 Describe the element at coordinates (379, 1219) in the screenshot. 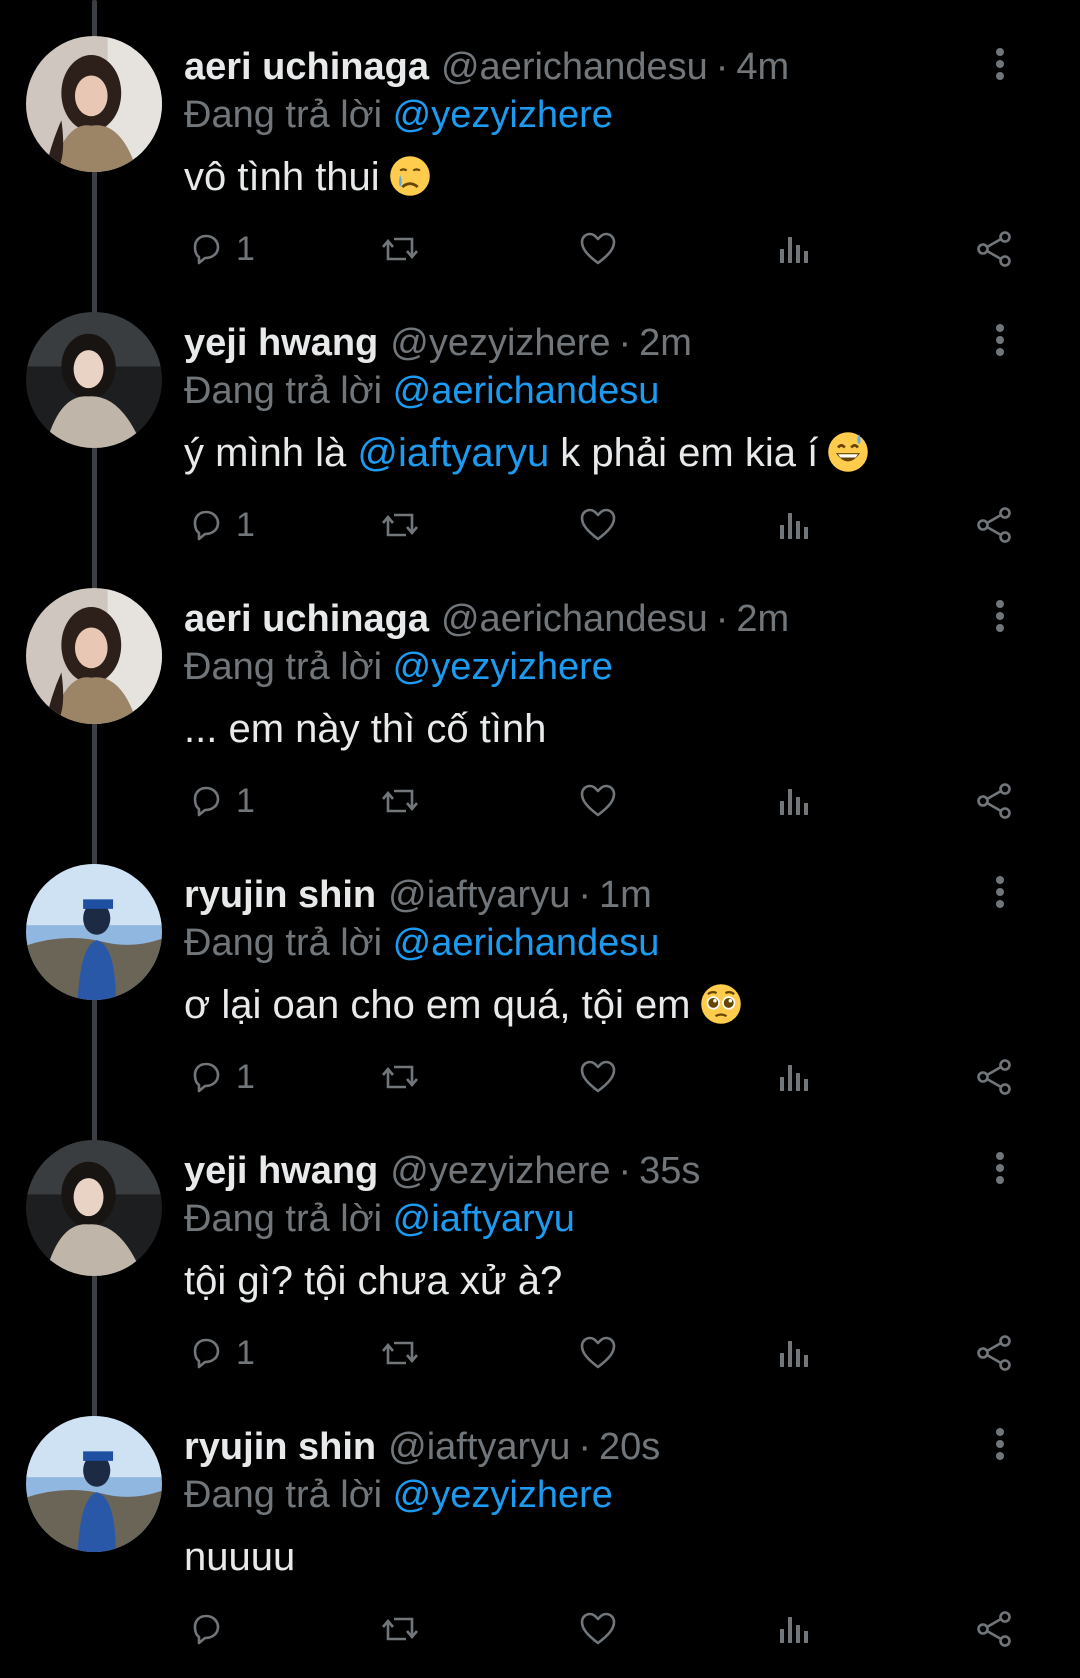

I see `replying-to: Đang trả lời @iaftyaryu` at that location.